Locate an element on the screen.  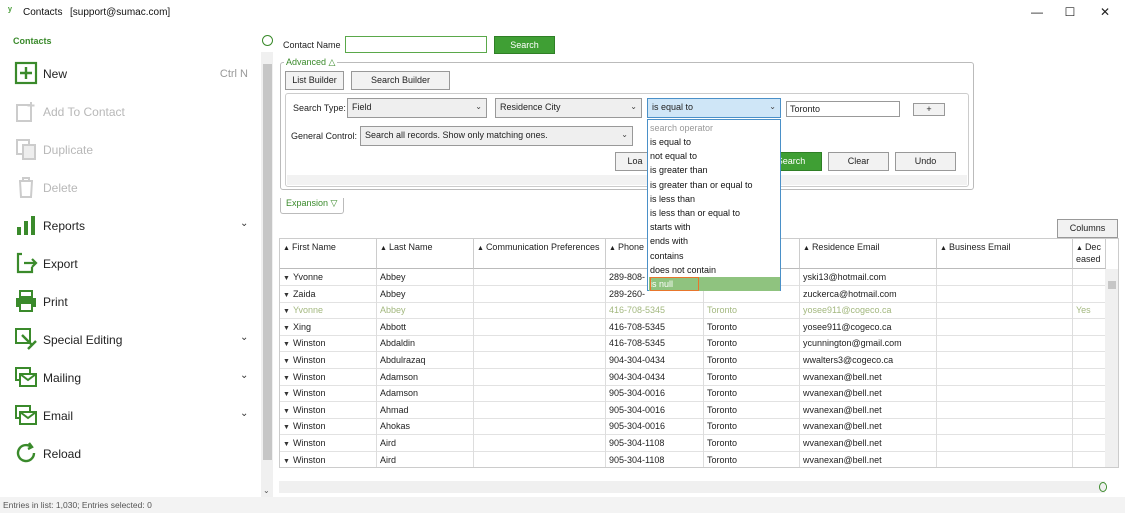
column-header-deceased: ▲ Dec eased is located at coordinates (1089, 254).